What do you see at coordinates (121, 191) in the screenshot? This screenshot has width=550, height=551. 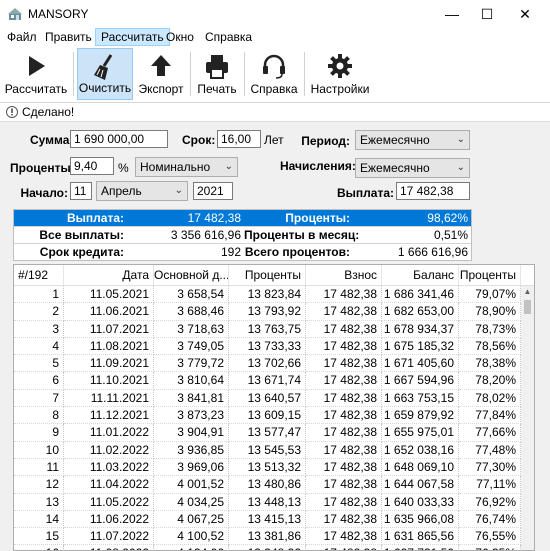 I see `start-month-value: Апрель` at bounding box center [121, 191].